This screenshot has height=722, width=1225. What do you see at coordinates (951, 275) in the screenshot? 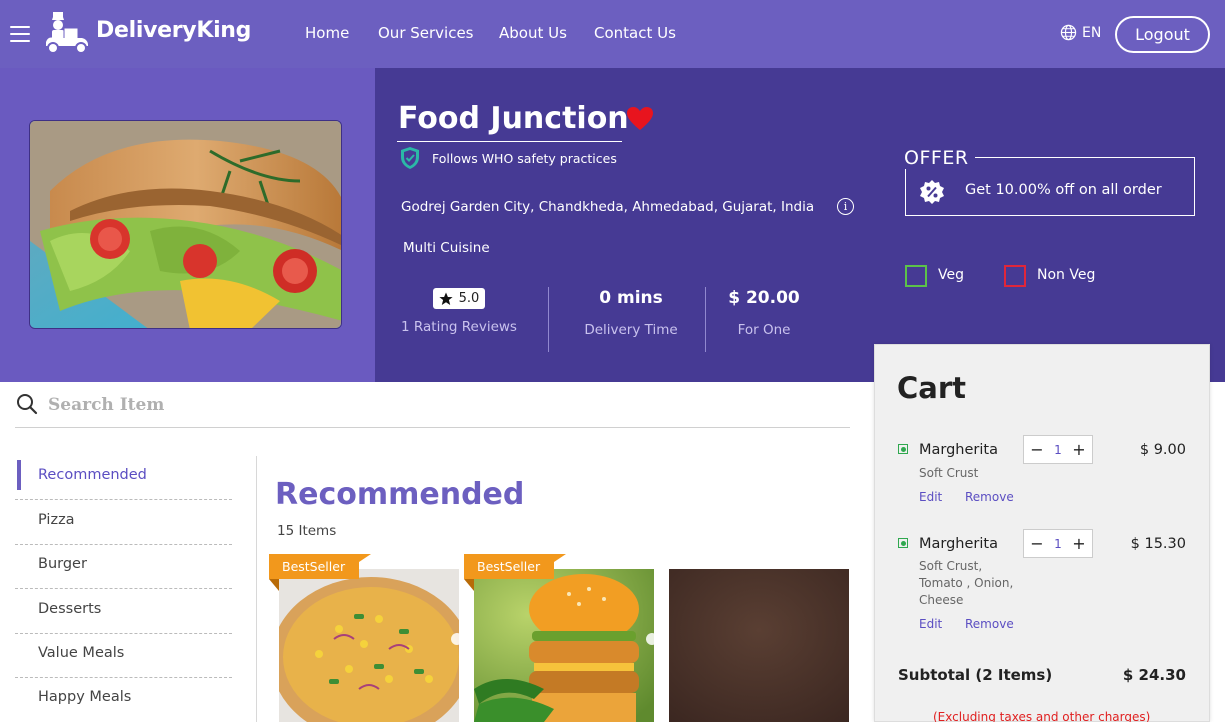
I see `veg-label: Veg` at bounding box center [951, 275].